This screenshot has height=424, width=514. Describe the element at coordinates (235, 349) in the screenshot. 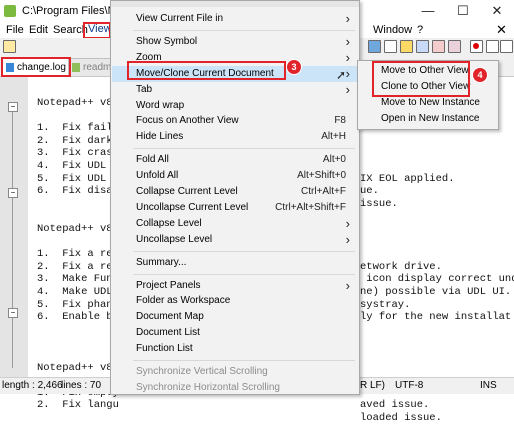

I see `view-menu-item: Function List` at that location.